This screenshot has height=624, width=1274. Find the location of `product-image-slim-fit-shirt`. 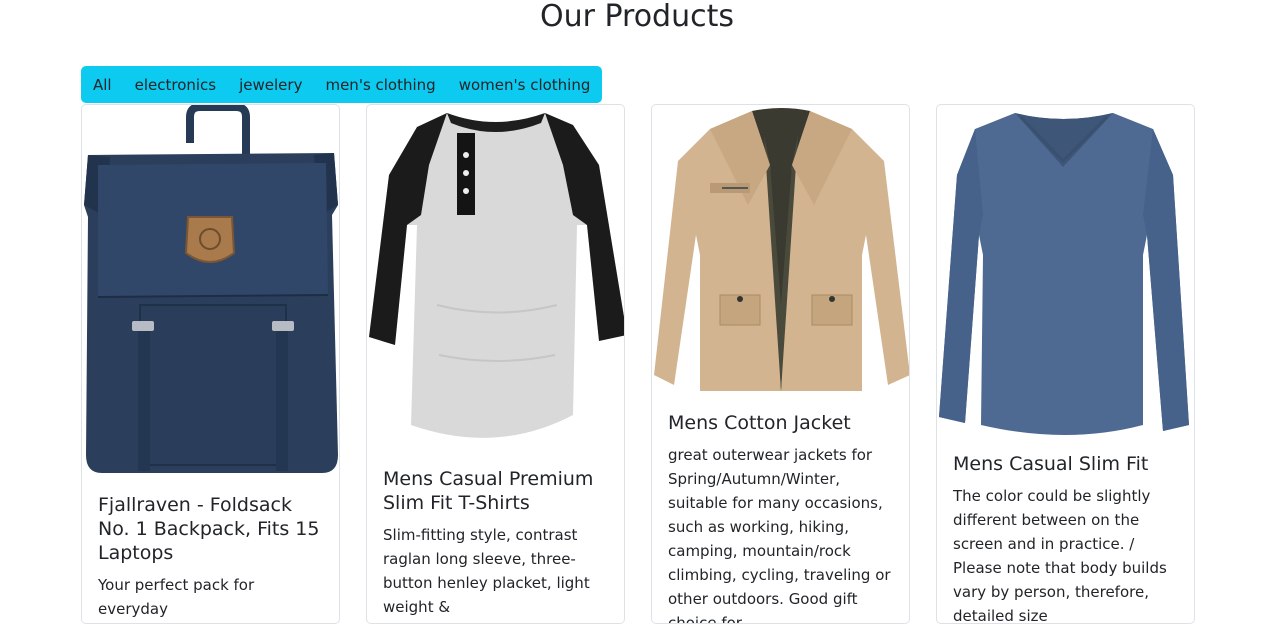

product-image-slim-fit-shirt is located at coordinates (1065, 270).